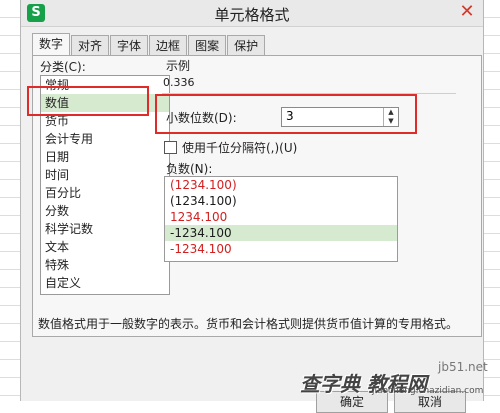 The height and width of the screenshot is (413, 500). I want to click on category-label: 分类(C):, so click(63, 67).